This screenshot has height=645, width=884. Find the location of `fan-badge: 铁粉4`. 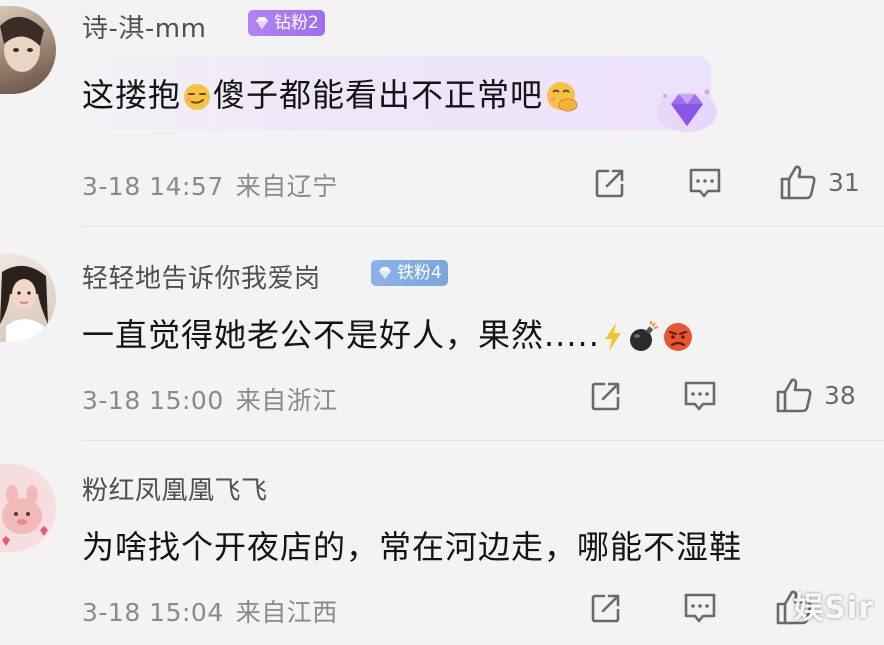

fan-badge: 铁粉4 is located at coordinates (409, 273).